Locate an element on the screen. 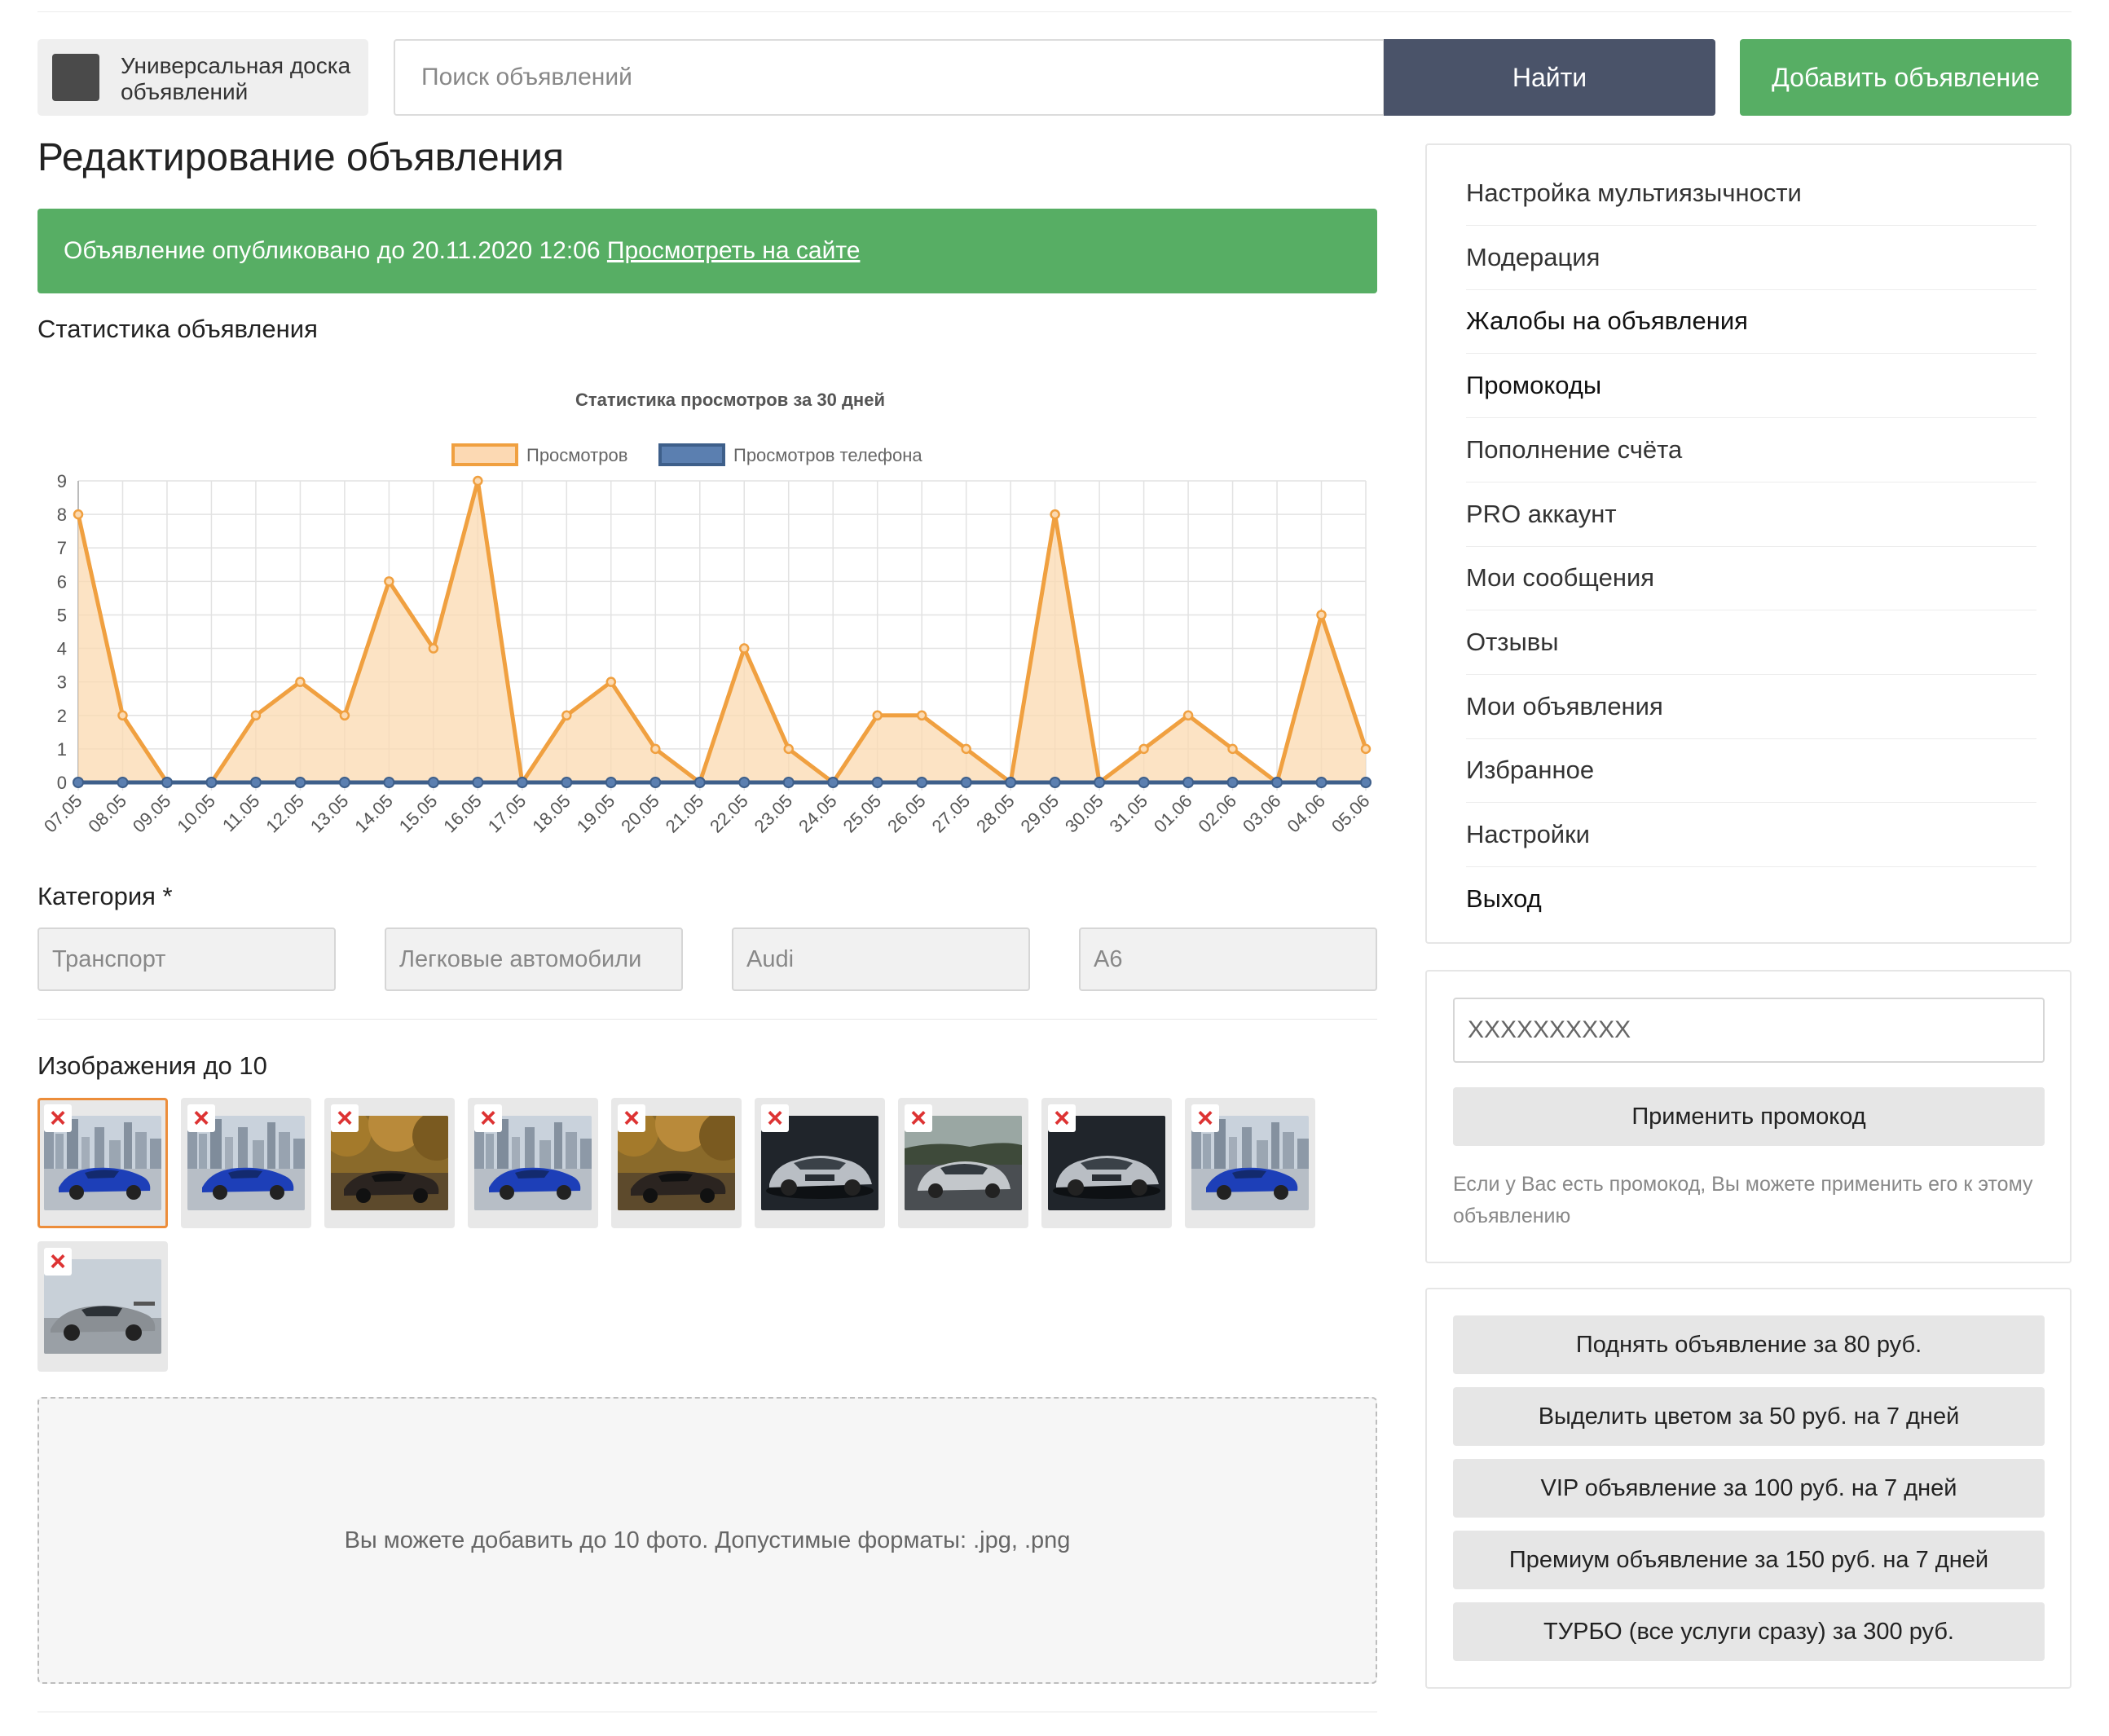  chart-title: Статистика просмотров за 30 дней is located at coordinates (730, 400).